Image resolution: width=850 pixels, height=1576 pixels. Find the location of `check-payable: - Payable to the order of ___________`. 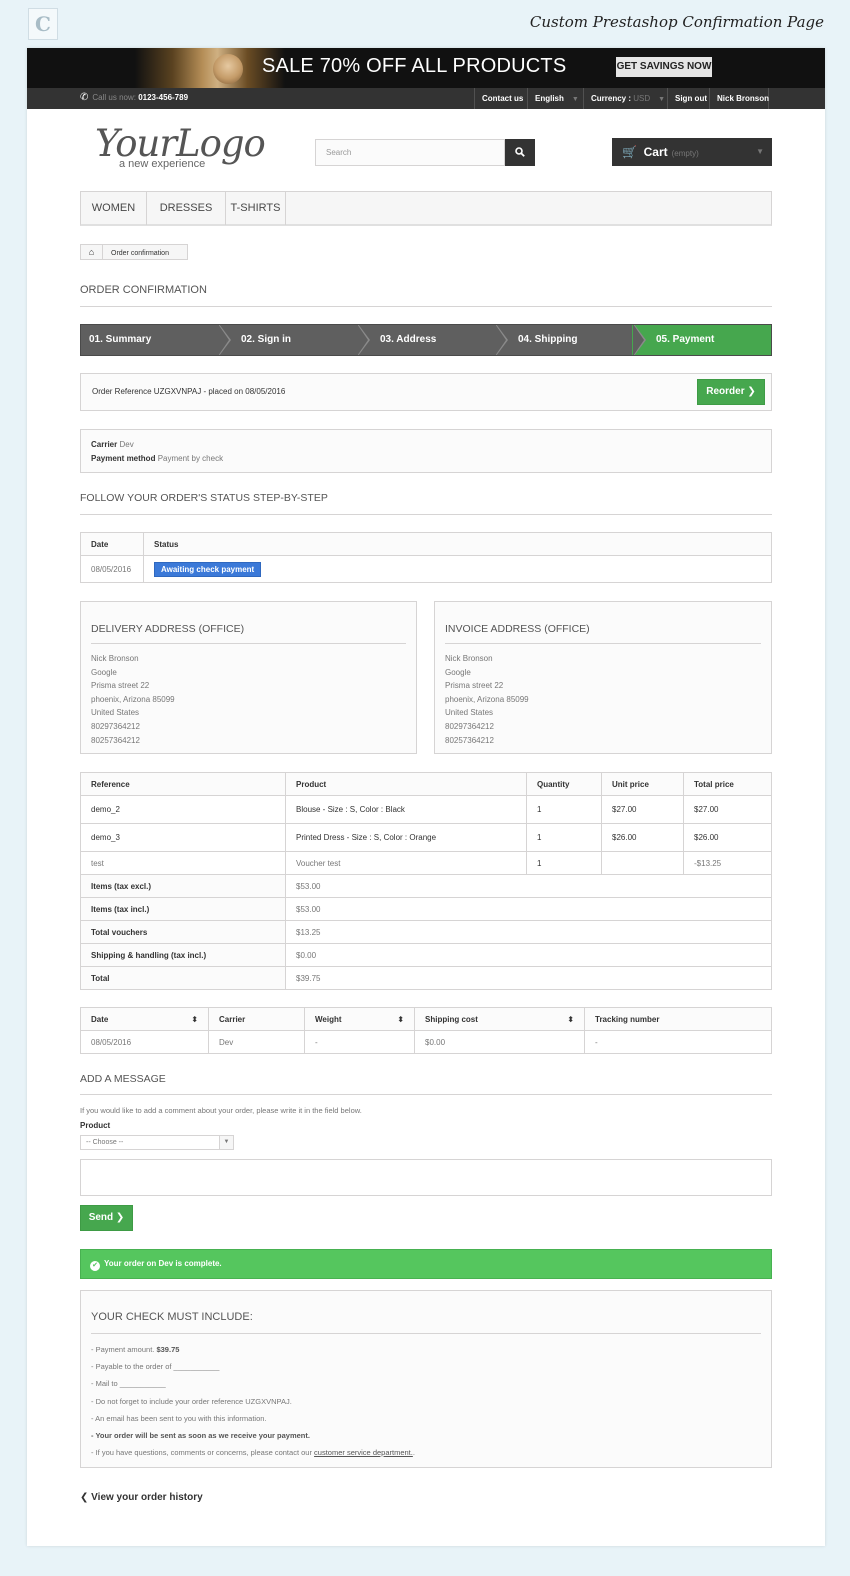

check-payable: - Payable to the order of ___________ is located at coordinates (155, 1366).